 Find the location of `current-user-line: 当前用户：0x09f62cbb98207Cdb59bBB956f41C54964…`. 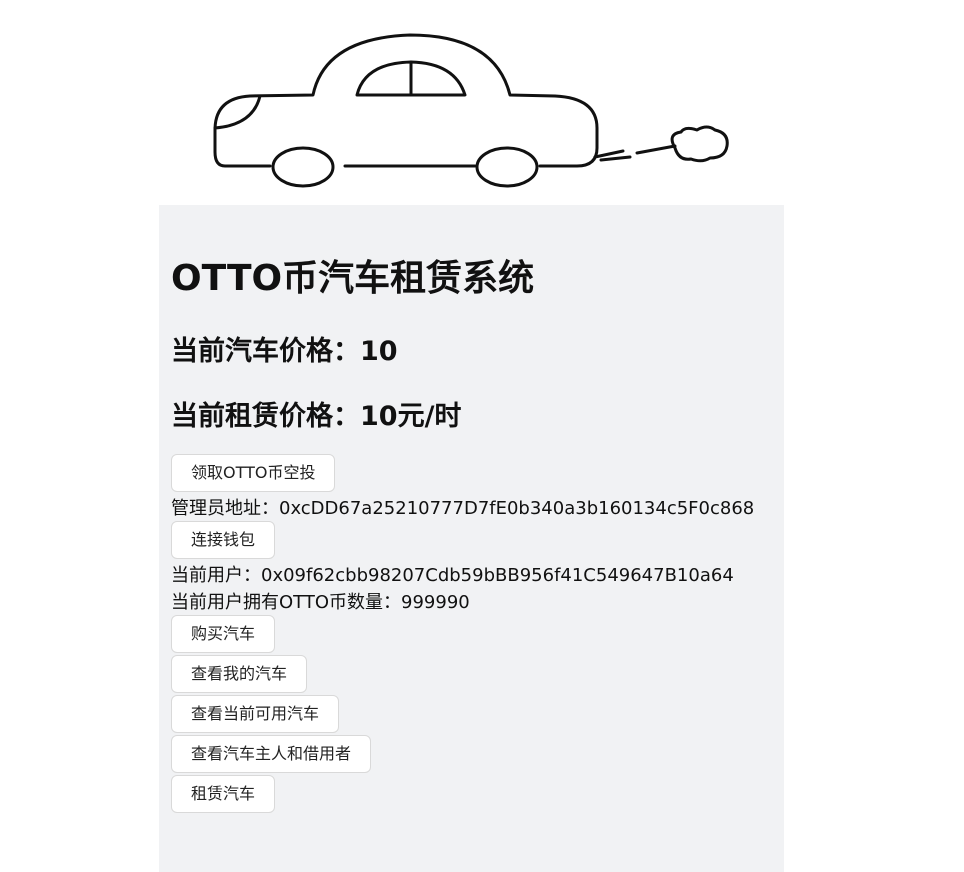

current-user-line: 当前用户：0x09f62cbb98207Cdb59bBB956f41C54964… is located at coordinates (452, 576).